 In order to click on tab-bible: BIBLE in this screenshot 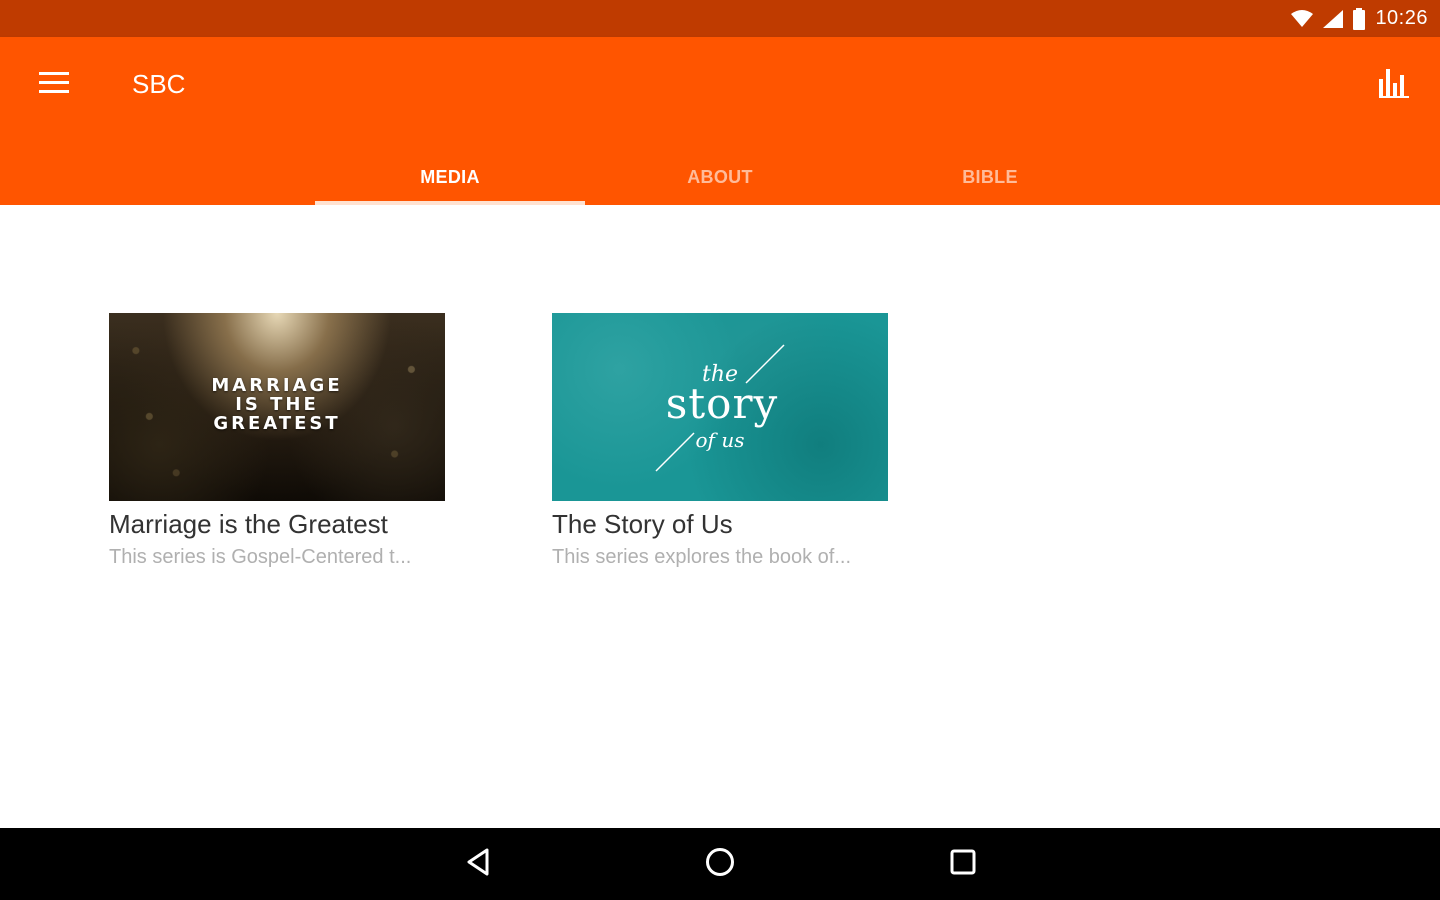, I will do `click(990, 177)`.